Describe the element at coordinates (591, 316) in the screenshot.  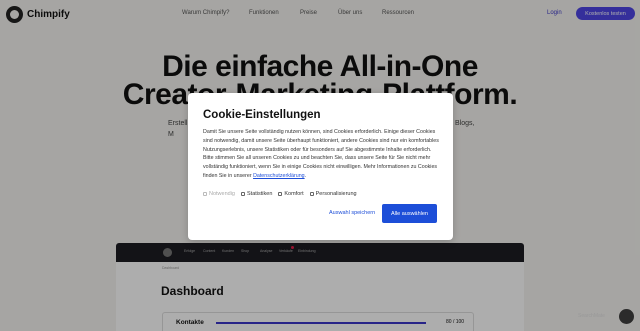
I see `searchmate-brand: SearchMate` at that location.